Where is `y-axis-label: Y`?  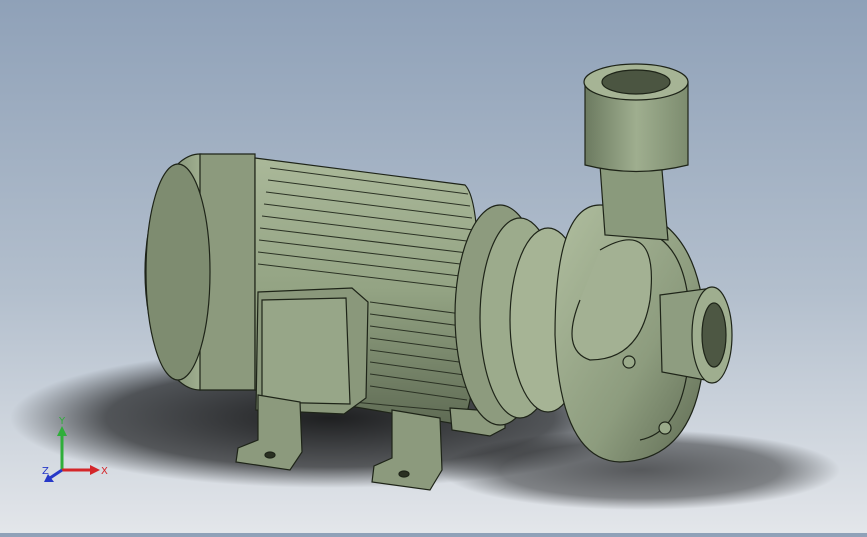 y-axis-label: Y is located at coordinates (62, 421).